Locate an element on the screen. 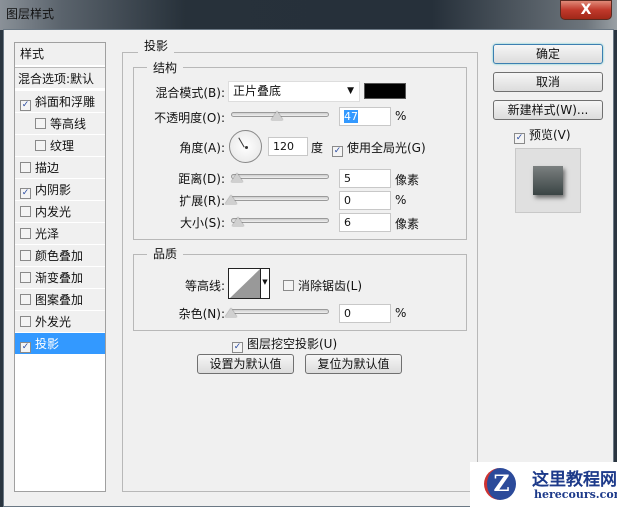  opacity-value: 47 is located at coordinates (351, 116).